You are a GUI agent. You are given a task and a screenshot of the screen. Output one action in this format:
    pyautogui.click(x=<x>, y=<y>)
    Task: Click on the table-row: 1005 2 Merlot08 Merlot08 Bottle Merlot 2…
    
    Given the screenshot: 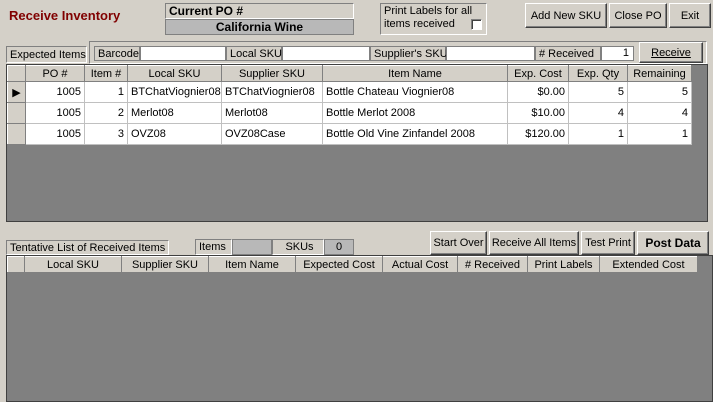 What is the action you would take?
    pyautogui.click(x=349, y=113)
    